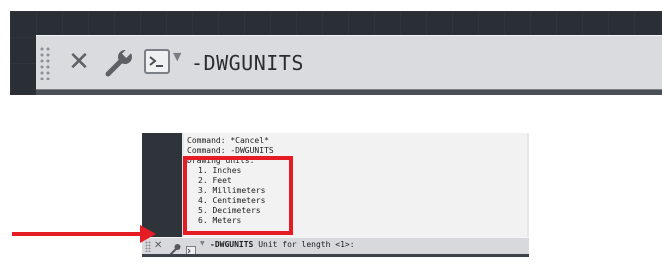  What do you see at coordinates (335, 255) in the screenshot?
I see `command-bar-bottom-strip` at bounding box center [335, 255].